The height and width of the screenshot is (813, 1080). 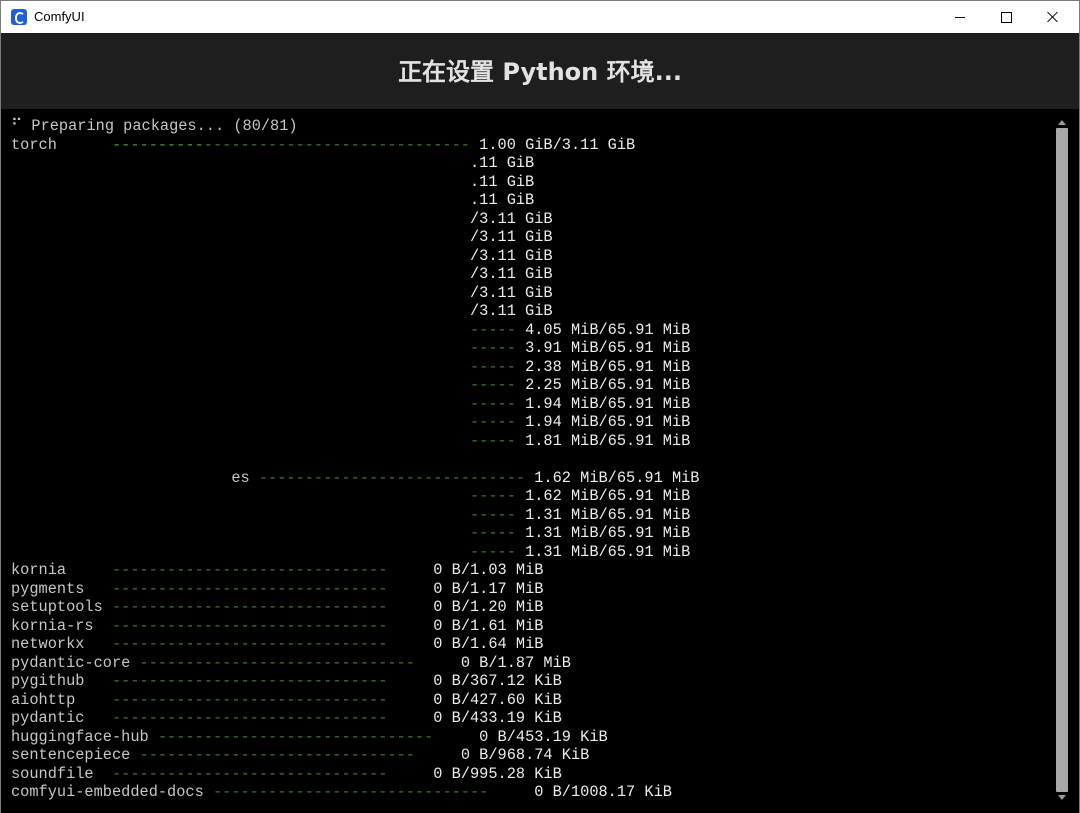 What do you see at coordinates (1062, 122) in the screenshot?
I see `scroll-up-arrow-icon` at bounding box center [1062, 122].